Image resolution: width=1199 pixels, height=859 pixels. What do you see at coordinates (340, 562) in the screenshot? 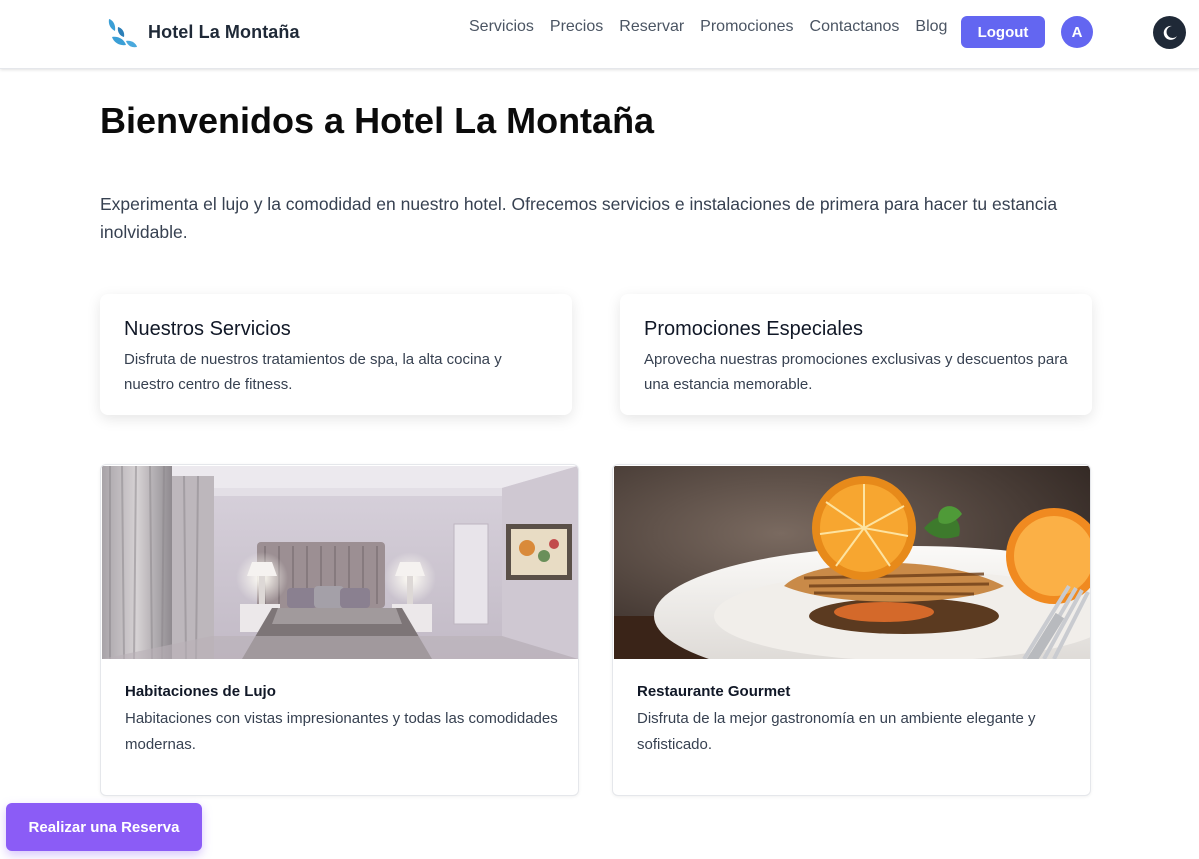
I see `hotel-bedroom-photo` at bounding box center [340, 562].